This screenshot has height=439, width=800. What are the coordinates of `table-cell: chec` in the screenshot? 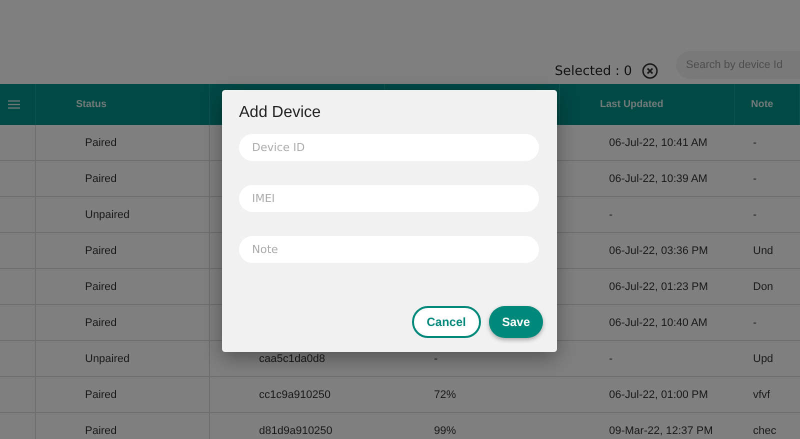 It's located at (767, 426).